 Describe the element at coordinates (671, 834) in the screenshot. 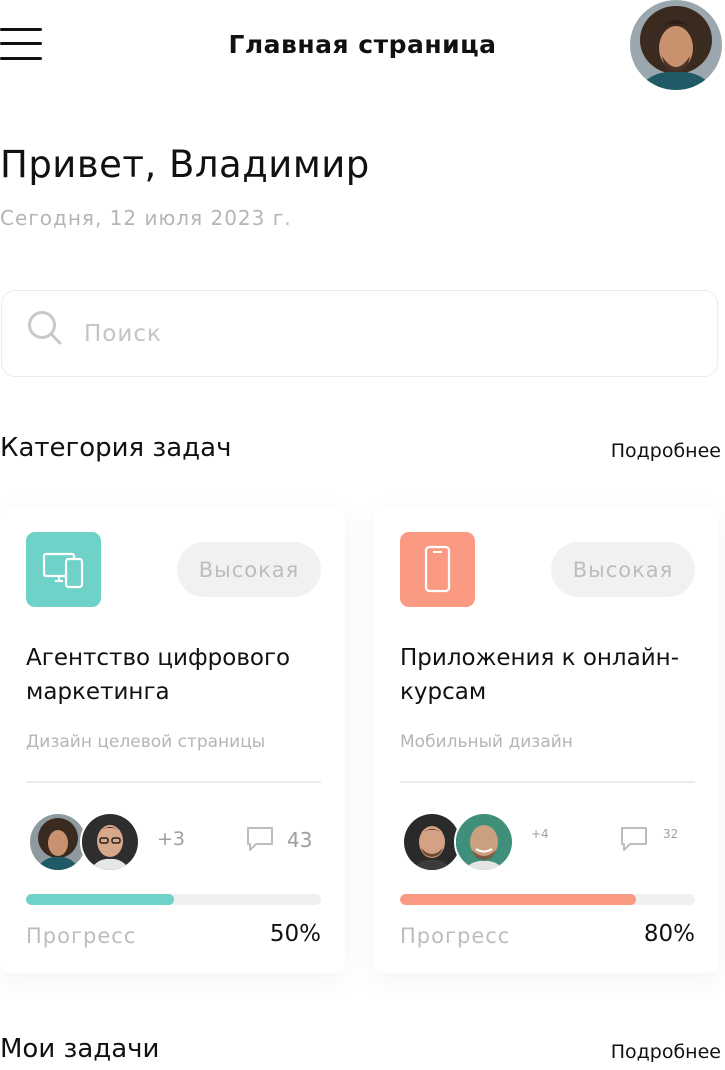

I see `comment-count: 32` at that location.